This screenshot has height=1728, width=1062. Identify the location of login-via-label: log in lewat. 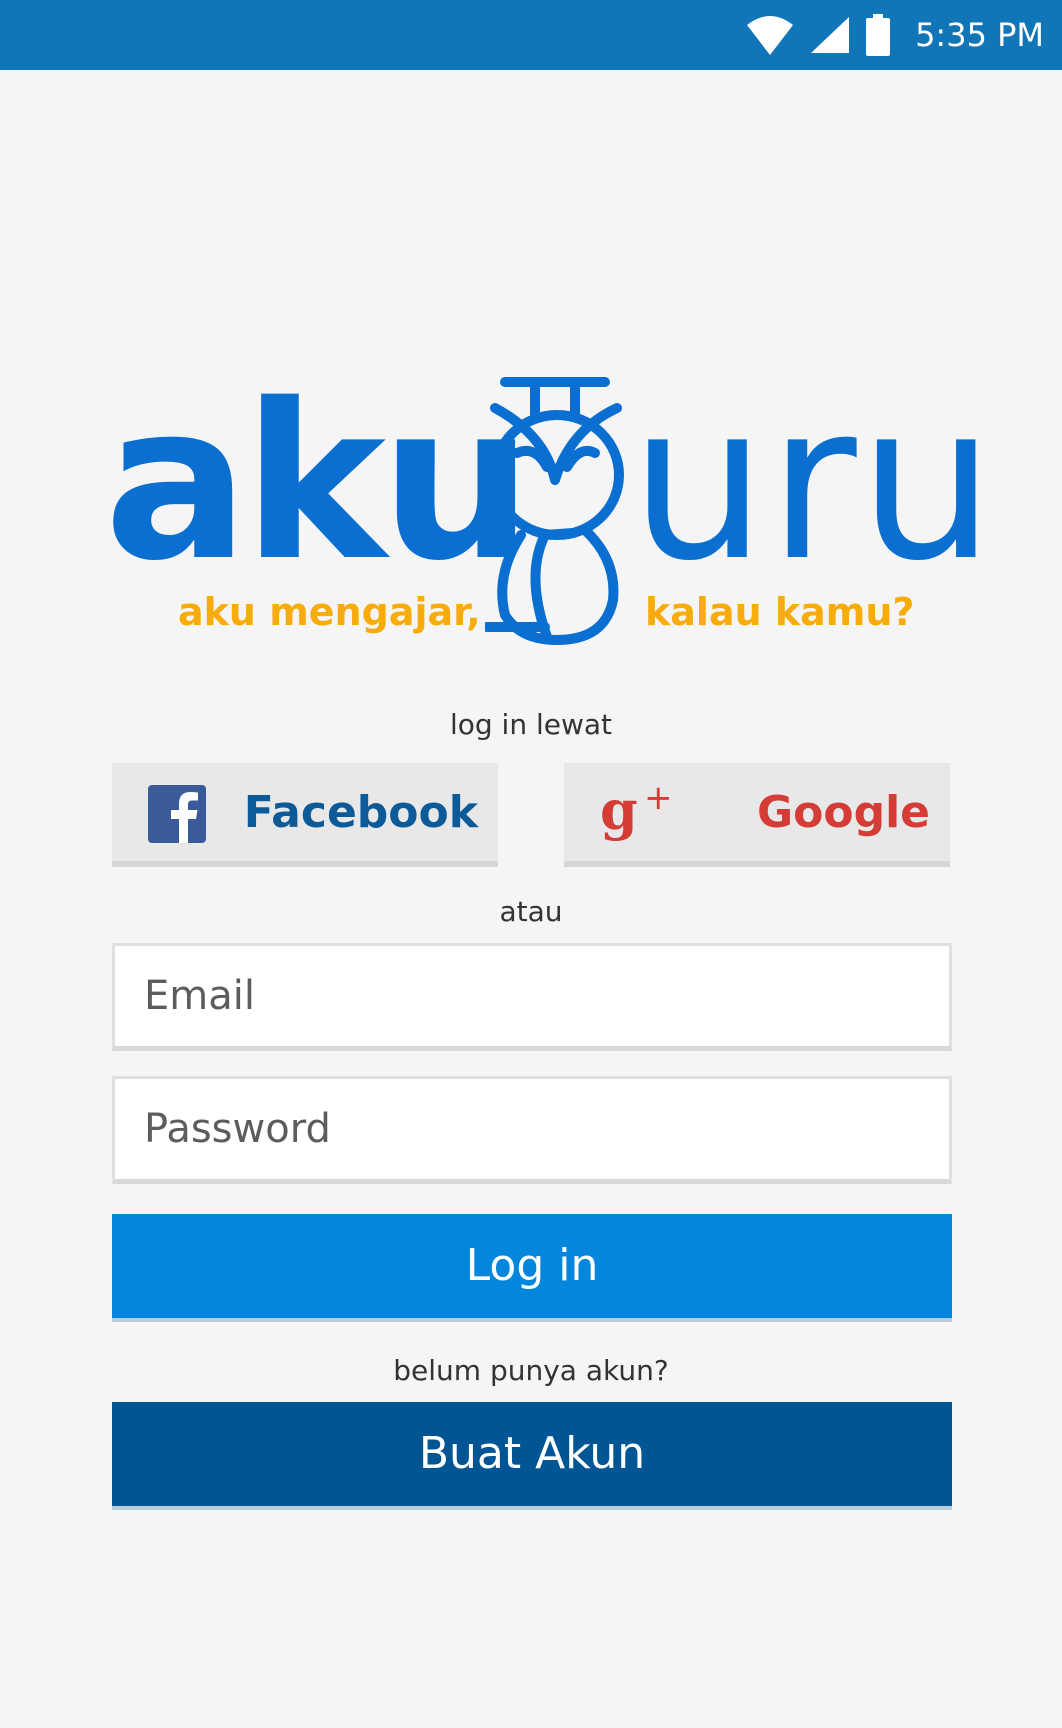
(531, 724).